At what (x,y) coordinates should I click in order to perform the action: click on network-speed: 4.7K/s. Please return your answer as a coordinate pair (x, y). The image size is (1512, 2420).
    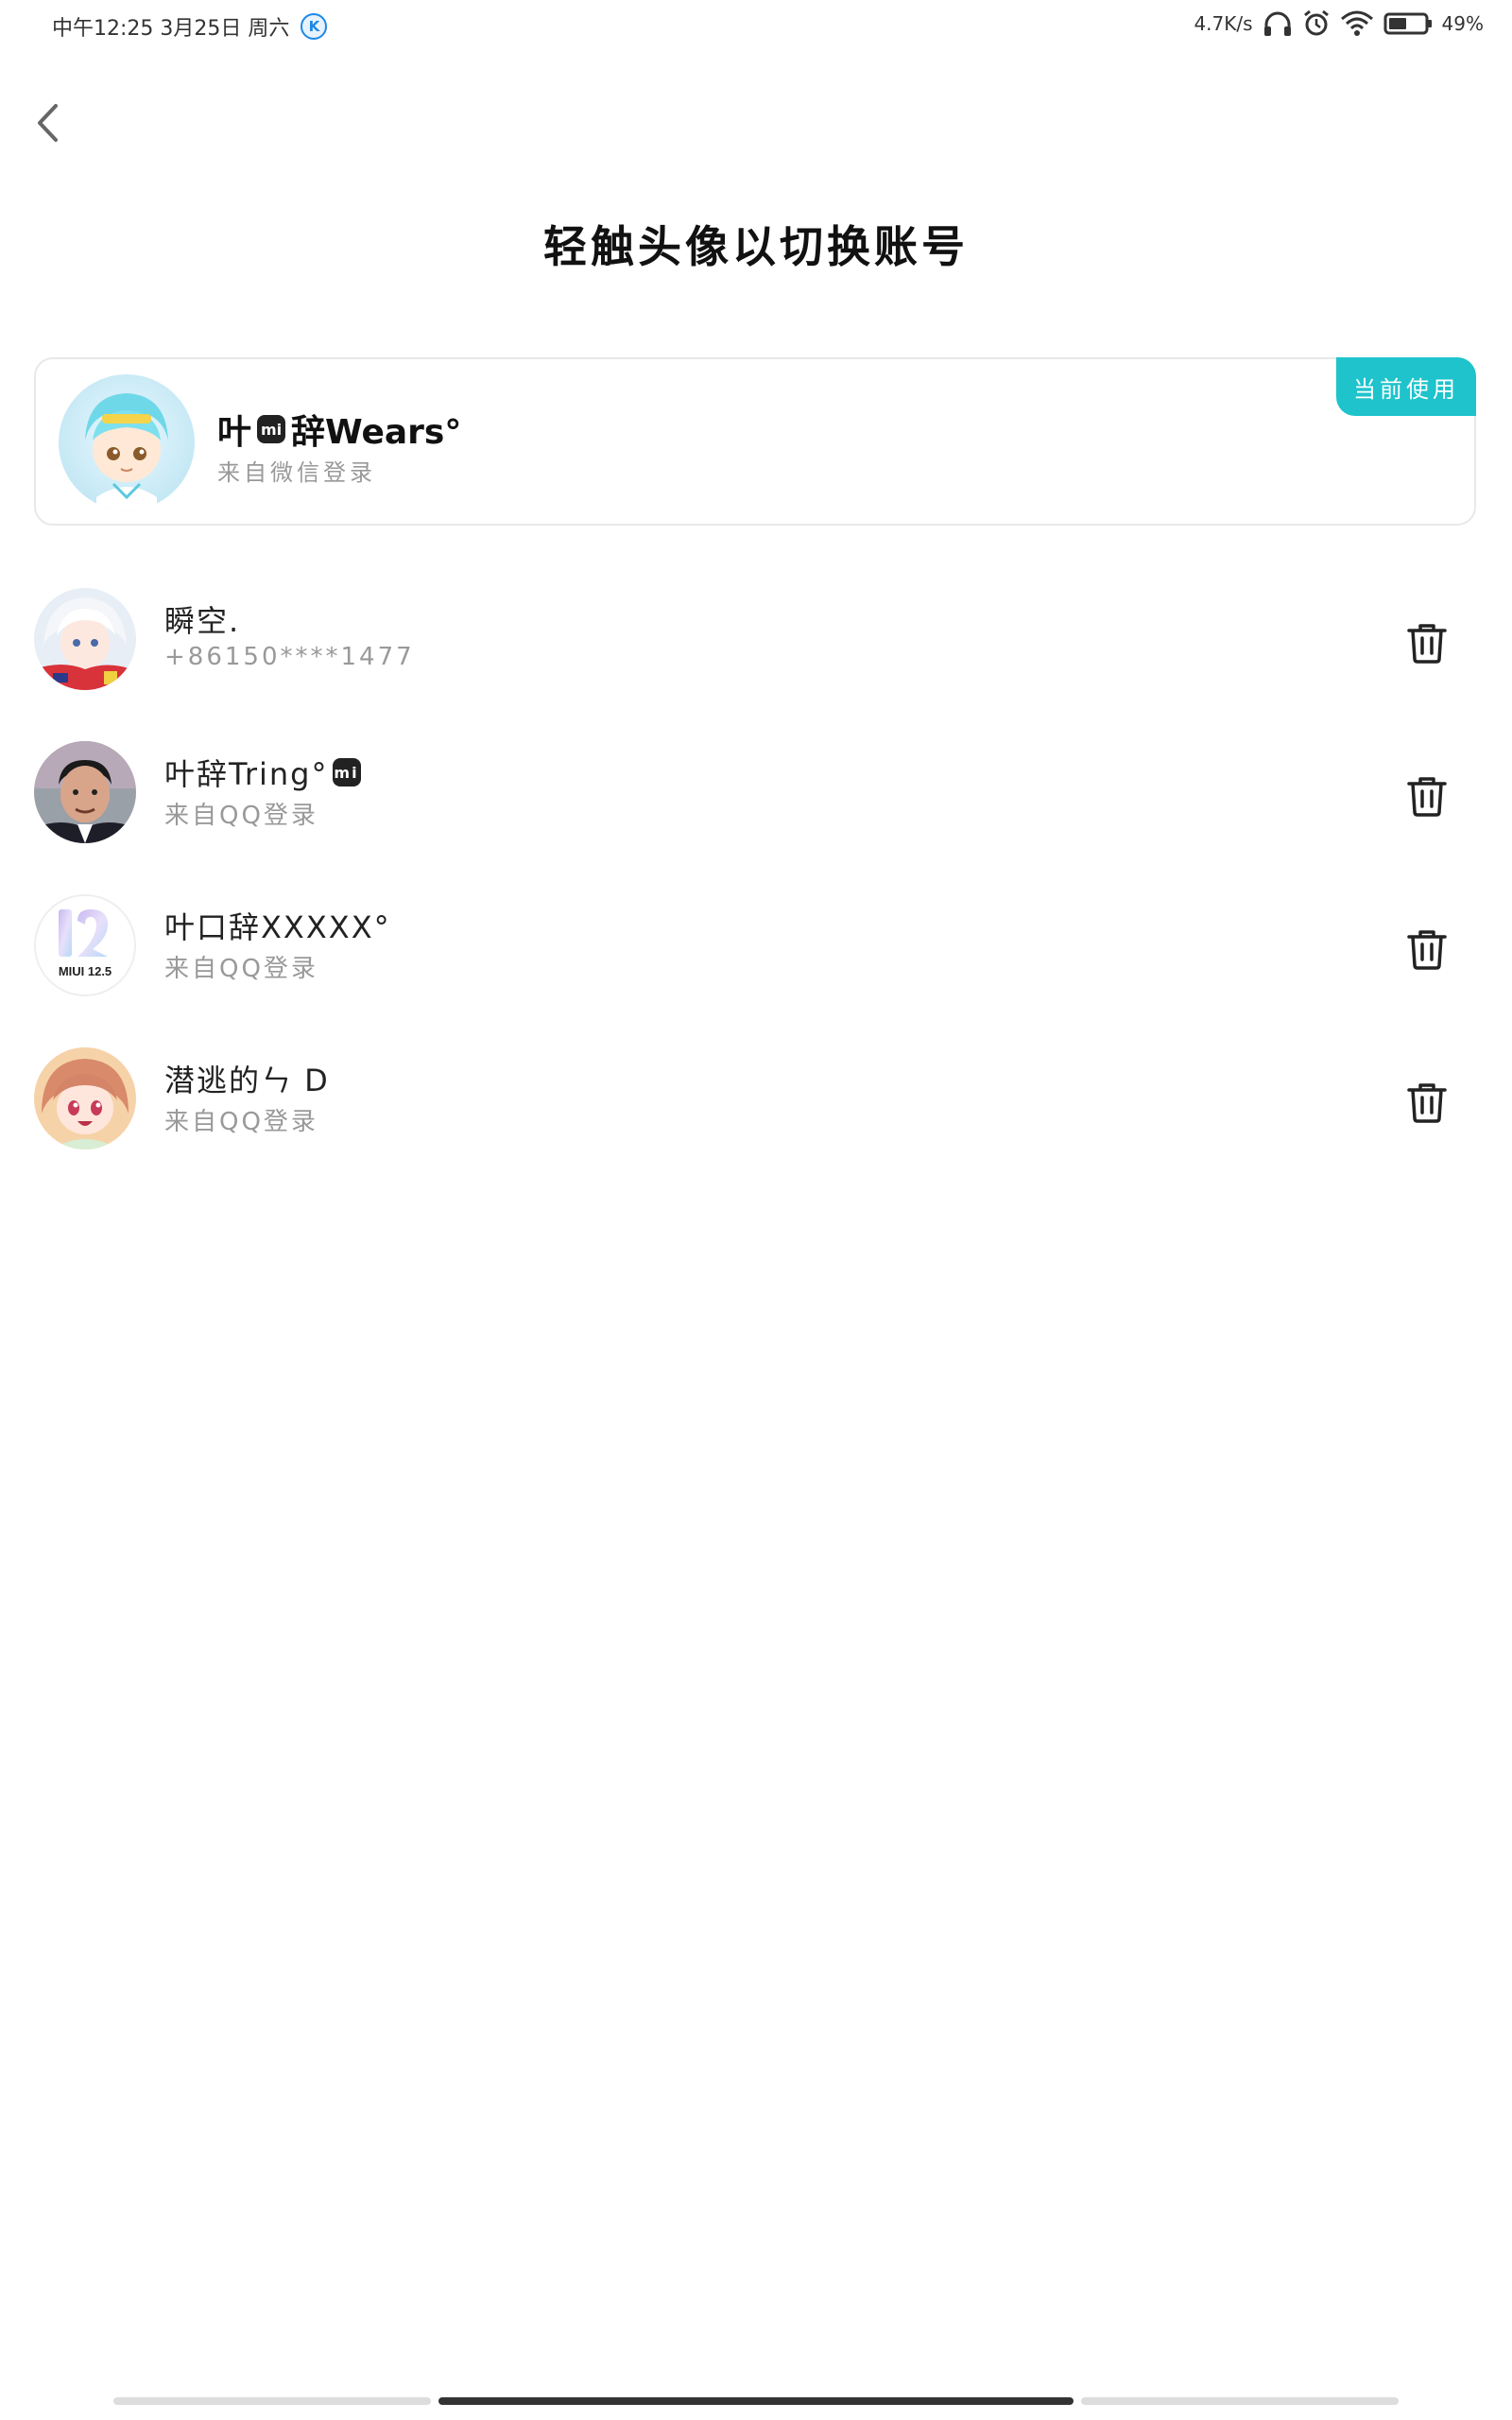
    Looking at the image, I should click on (1223, 24).